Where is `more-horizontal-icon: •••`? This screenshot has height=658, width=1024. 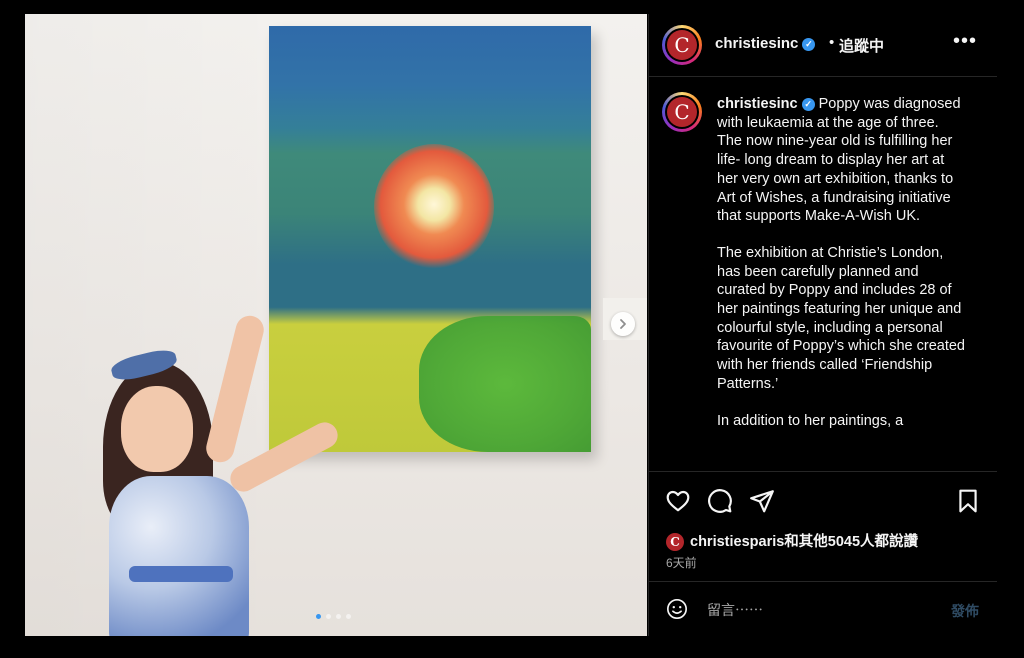 more-horizontal-icon: ••• is located at coordinates (965, 41).